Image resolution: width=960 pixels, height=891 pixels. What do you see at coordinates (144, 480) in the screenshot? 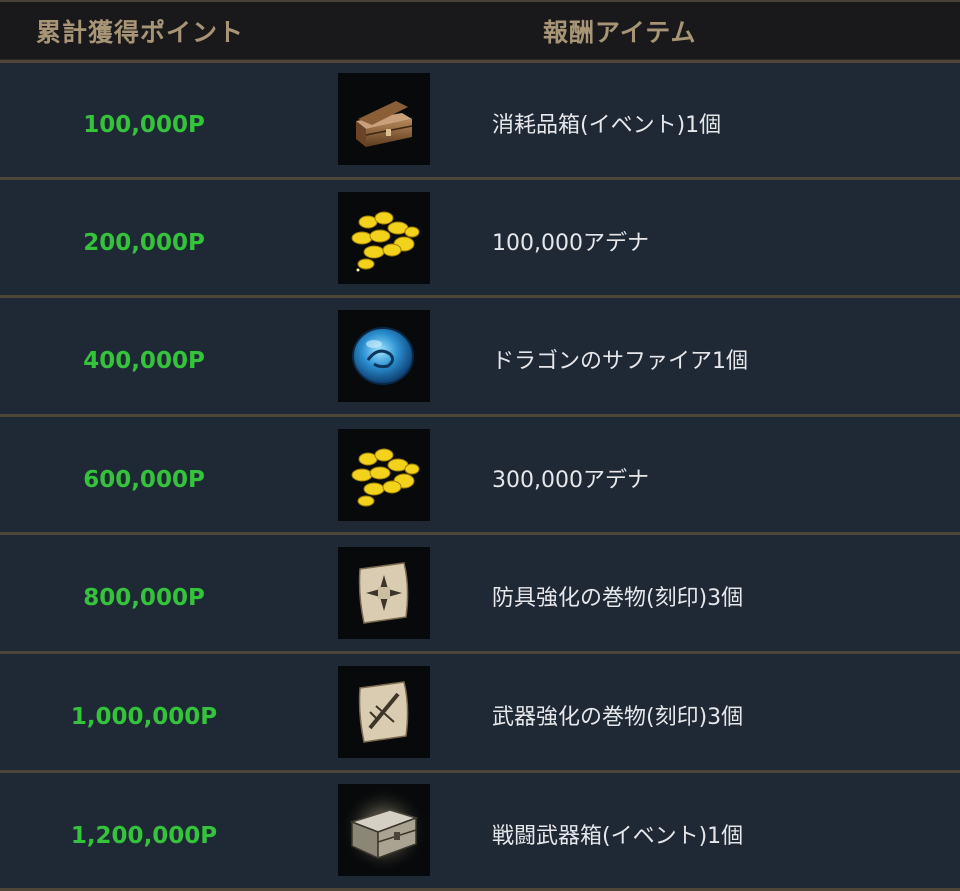
I see `points-value: 600,000P` at bounding box center [144, 480].